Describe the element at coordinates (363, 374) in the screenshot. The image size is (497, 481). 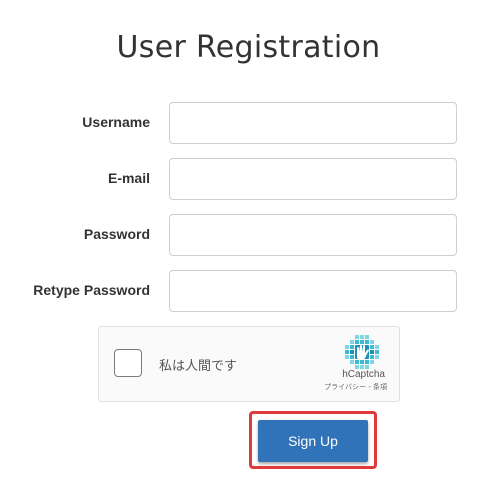
I see `hcaptcha-brand: hCaptcha` at that location.